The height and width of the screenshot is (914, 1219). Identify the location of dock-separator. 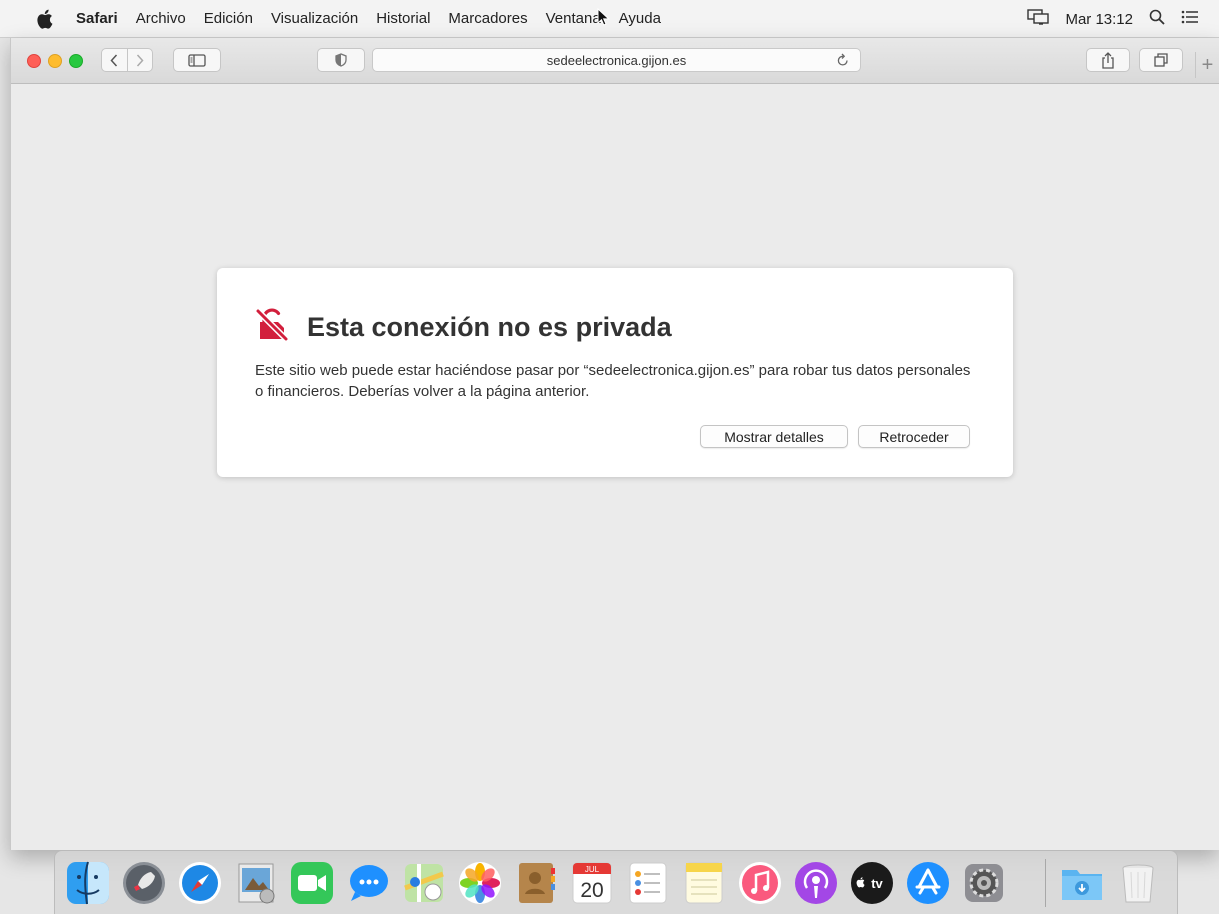
(1045, 883).